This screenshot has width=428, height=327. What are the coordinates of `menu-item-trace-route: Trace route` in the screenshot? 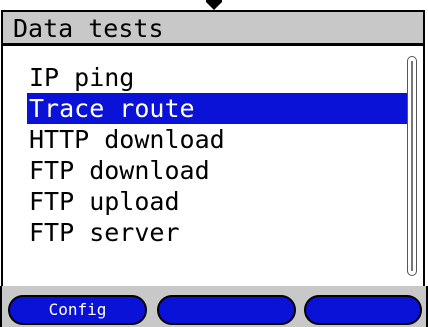 It's located at (219, 108).